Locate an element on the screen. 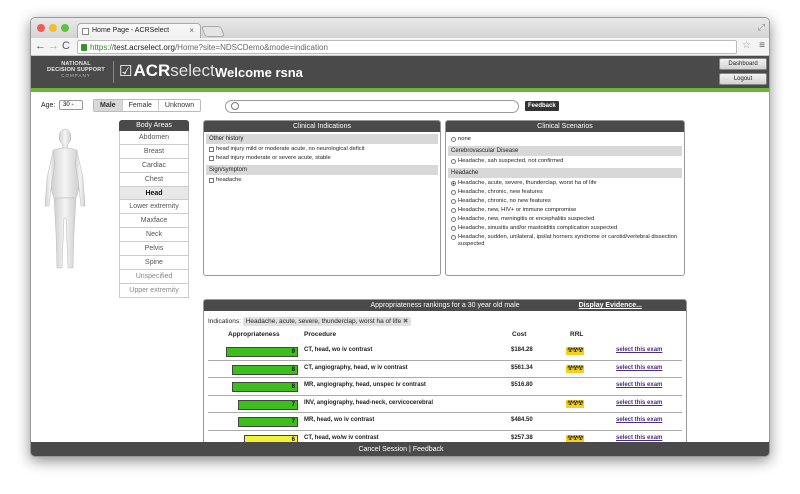  remove-indication-icon: ✖ is located at coordinates (405, 321).